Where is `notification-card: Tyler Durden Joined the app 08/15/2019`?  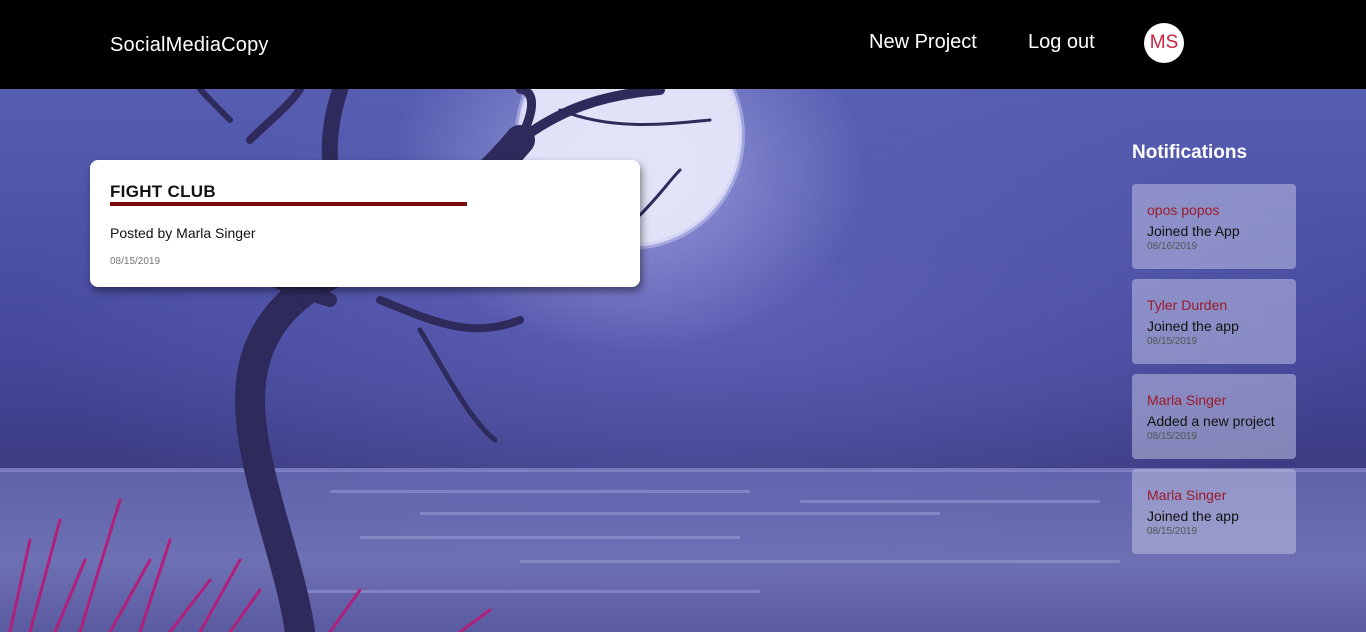 notification-card: Tyler Durden Joined the app 08/15/2019 is located at coordinates (1214, 321).